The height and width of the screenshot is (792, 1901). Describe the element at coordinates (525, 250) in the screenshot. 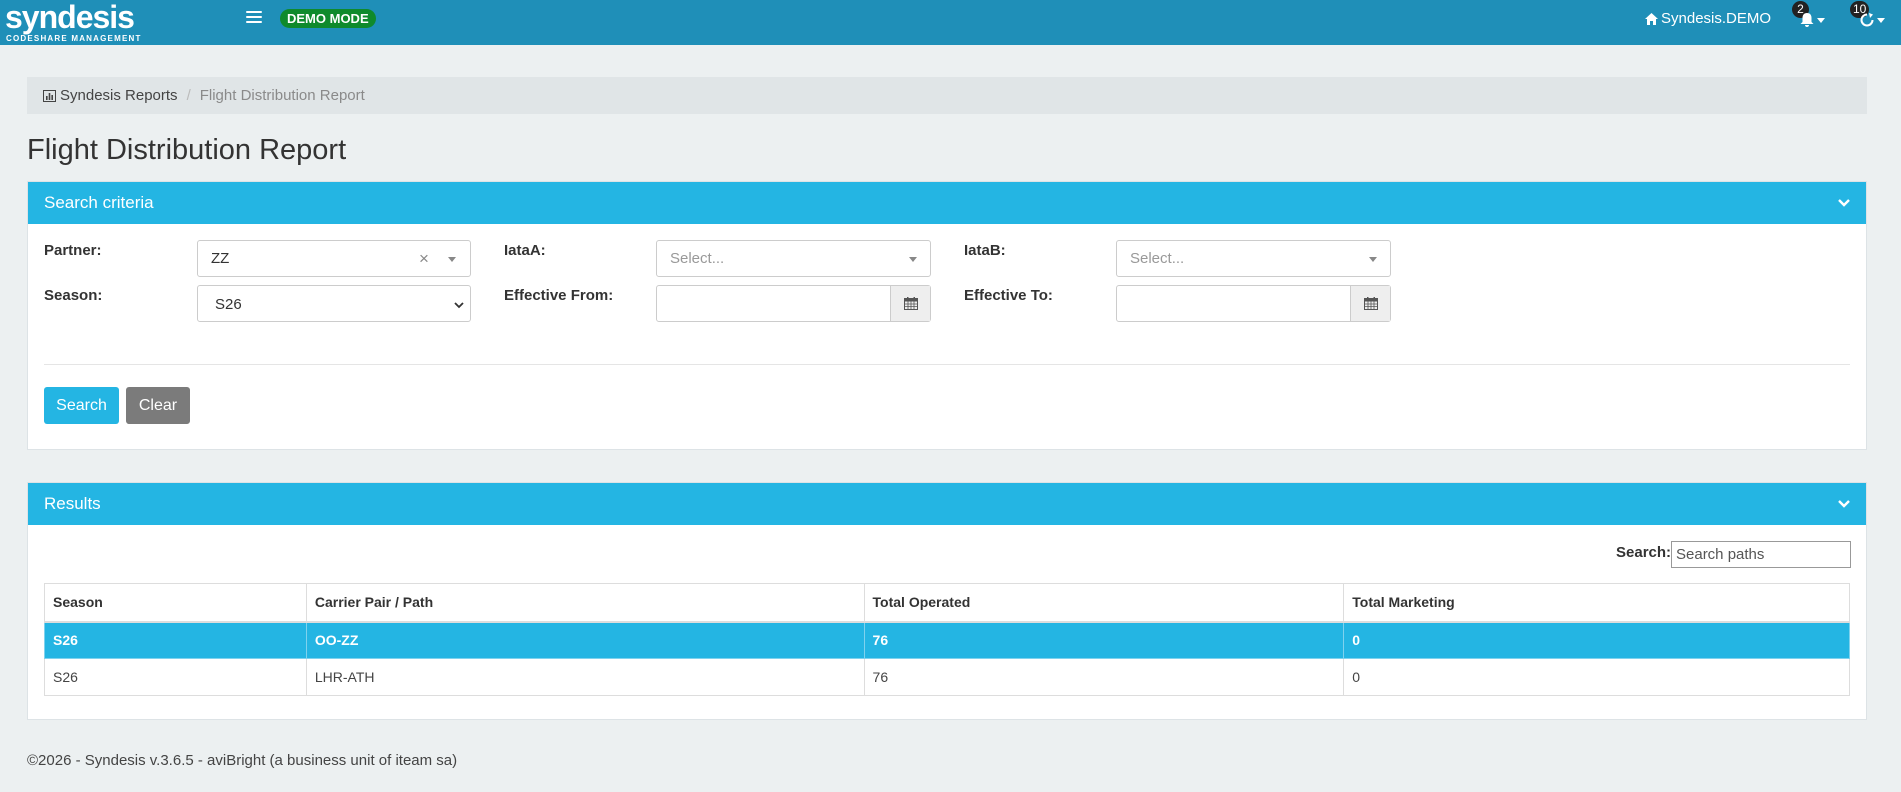

I see `iataA-label: IataA:` at that location.